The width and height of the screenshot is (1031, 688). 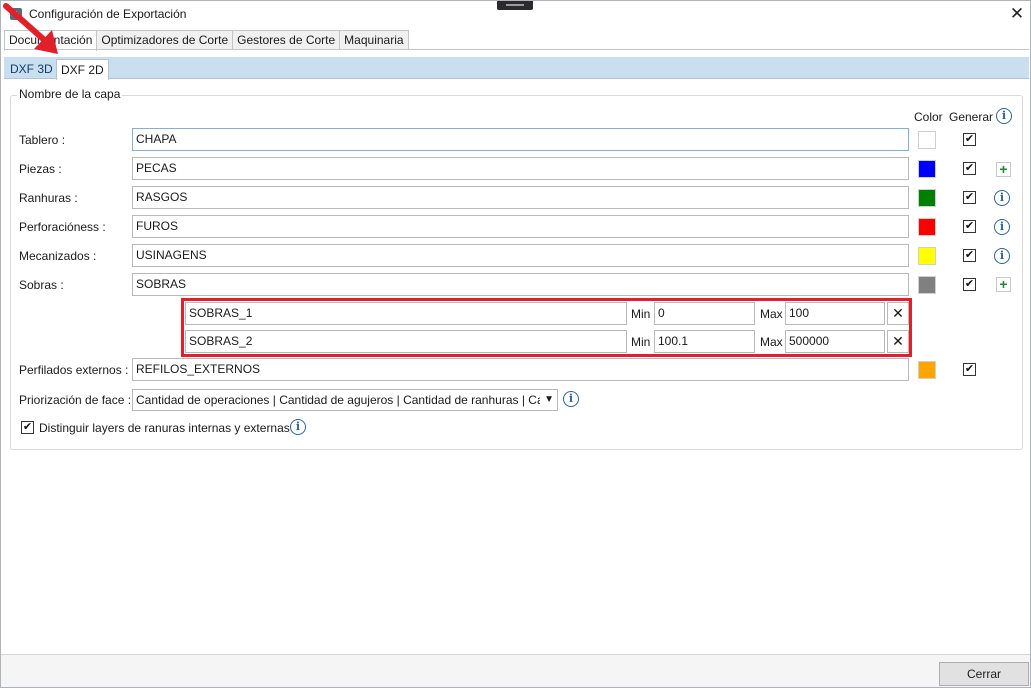 I want to click on title-bar: Configuración de Exportación ✕, so click(x=515, y=14).